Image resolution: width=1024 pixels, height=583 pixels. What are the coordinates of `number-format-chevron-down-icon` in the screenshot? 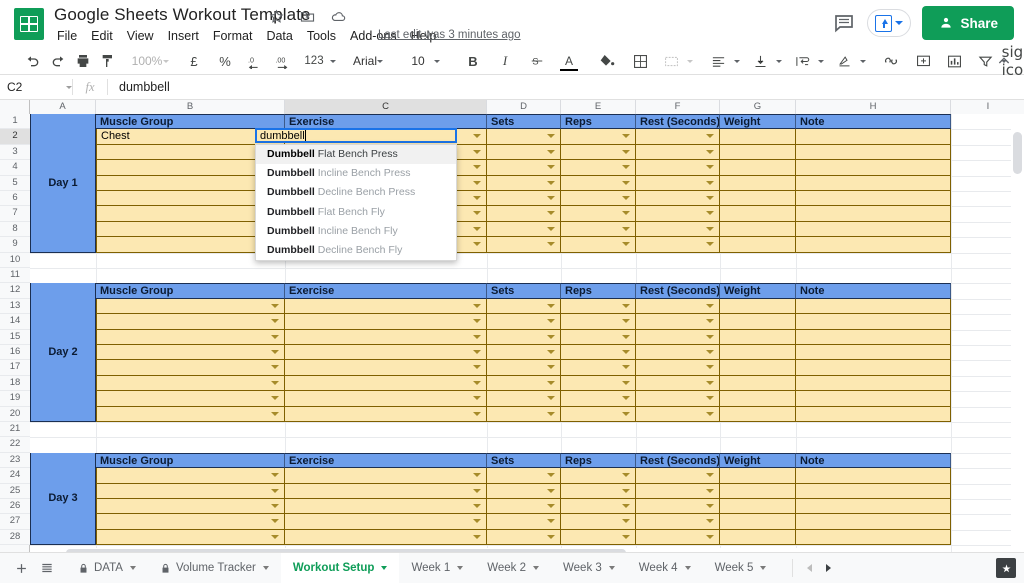 It's located at (333, 61).